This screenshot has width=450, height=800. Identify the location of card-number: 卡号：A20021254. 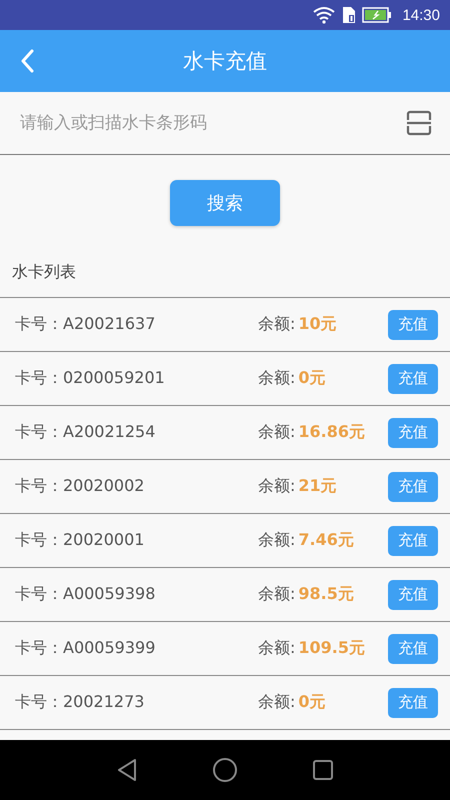
(85, 432).